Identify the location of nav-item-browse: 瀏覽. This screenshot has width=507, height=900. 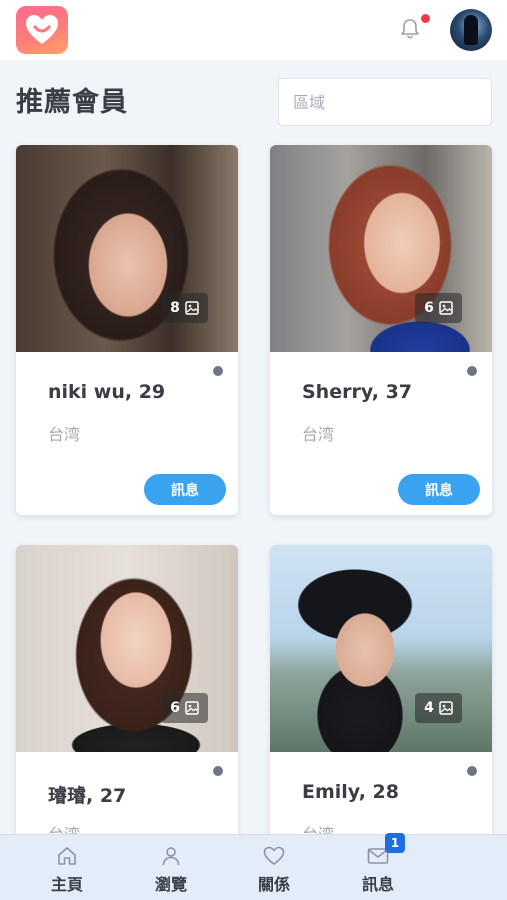
(171, 867).